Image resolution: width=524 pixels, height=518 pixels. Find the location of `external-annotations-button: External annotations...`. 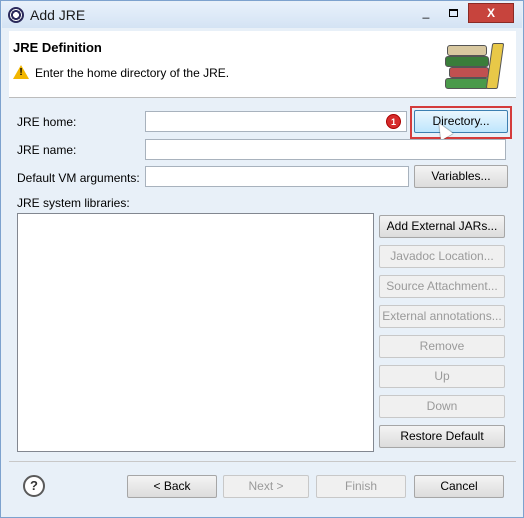

external-annotations-button: External annotations... is located at coordinates (442, 316).